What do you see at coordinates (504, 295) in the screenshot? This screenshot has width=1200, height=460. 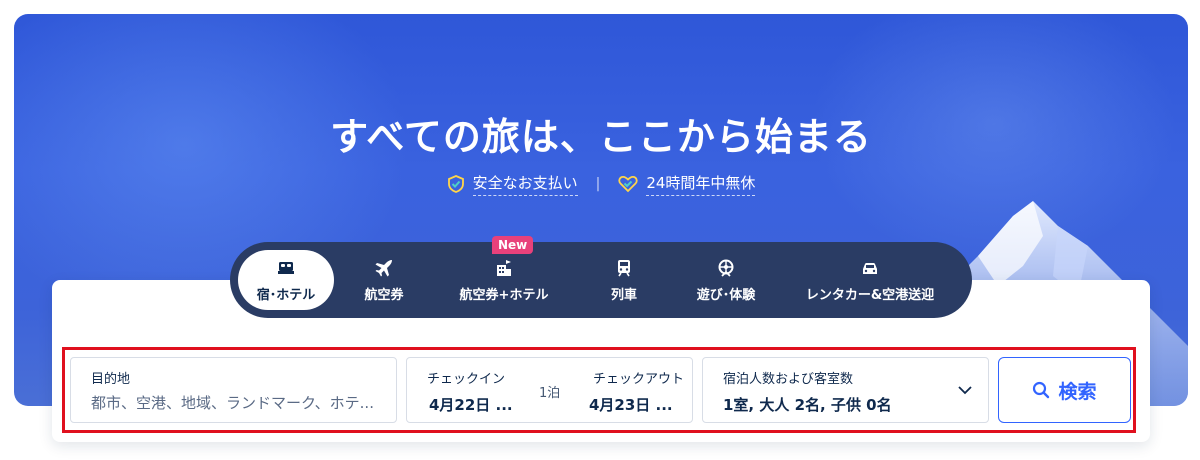 I see `tab-label: 航空券+ホテル` at bounding box center [504, 295].